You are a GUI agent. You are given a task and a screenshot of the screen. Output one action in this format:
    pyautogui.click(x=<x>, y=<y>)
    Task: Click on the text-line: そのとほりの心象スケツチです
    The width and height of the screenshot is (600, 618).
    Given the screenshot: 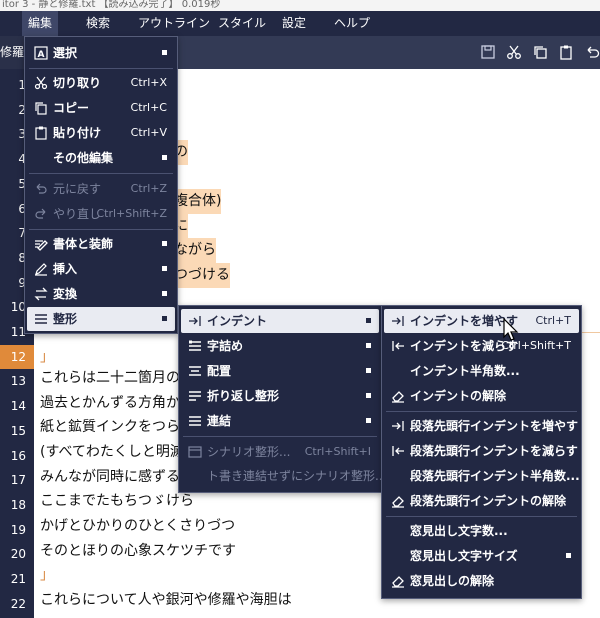 What is the action you would take?
    pyautogui.click(x=138, y=551)
    